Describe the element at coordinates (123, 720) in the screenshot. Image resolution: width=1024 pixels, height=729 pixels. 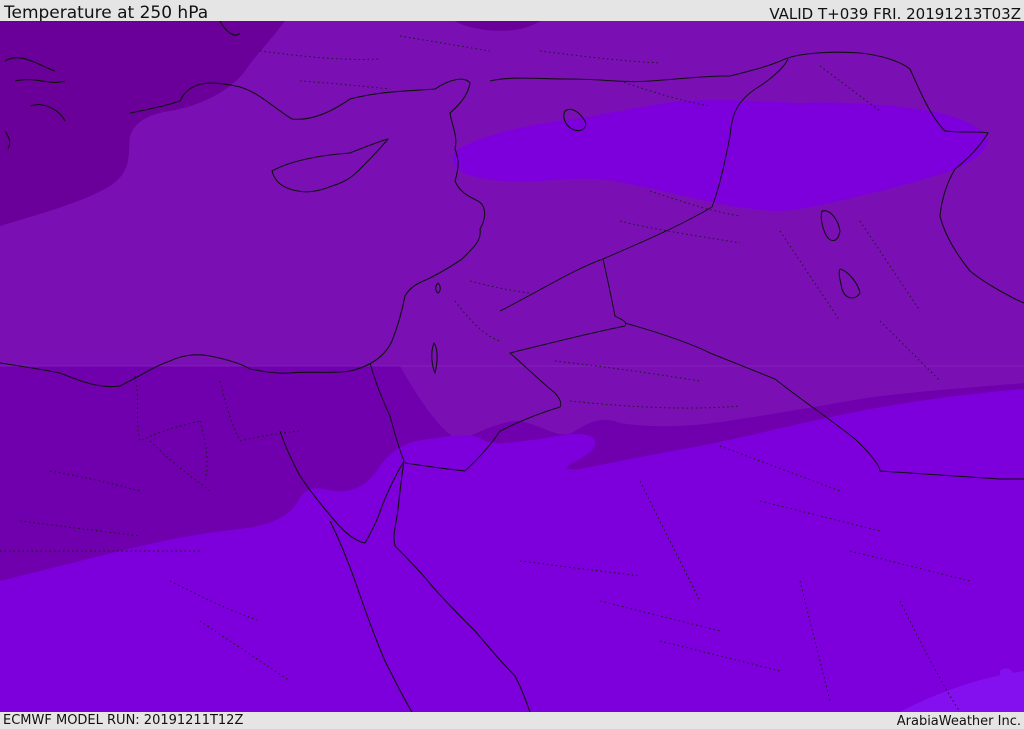
I see `model-run-label: ECMWF MODEL RUN: 20191211T12Z` at that location.